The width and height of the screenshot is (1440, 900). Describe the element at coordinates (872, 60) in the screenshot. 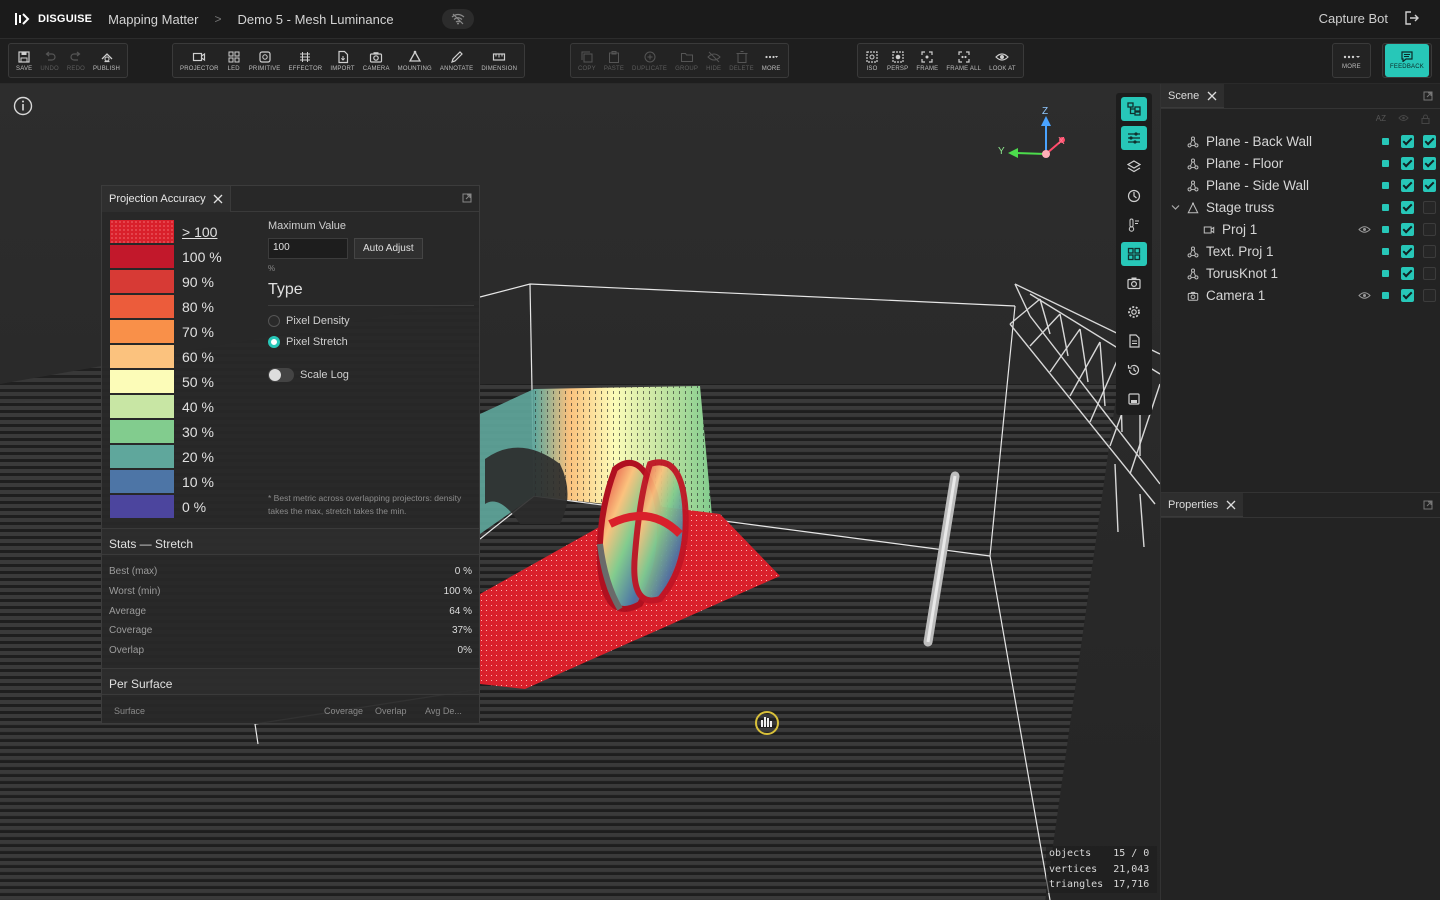

I see `toolbar-iso-button: ISO` at that location.